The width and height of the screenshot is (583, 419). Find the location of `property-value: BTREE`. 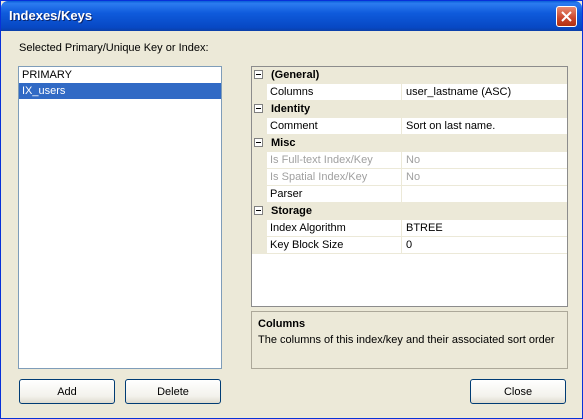

property-value: BTREE is located at coordinates (484, 228).